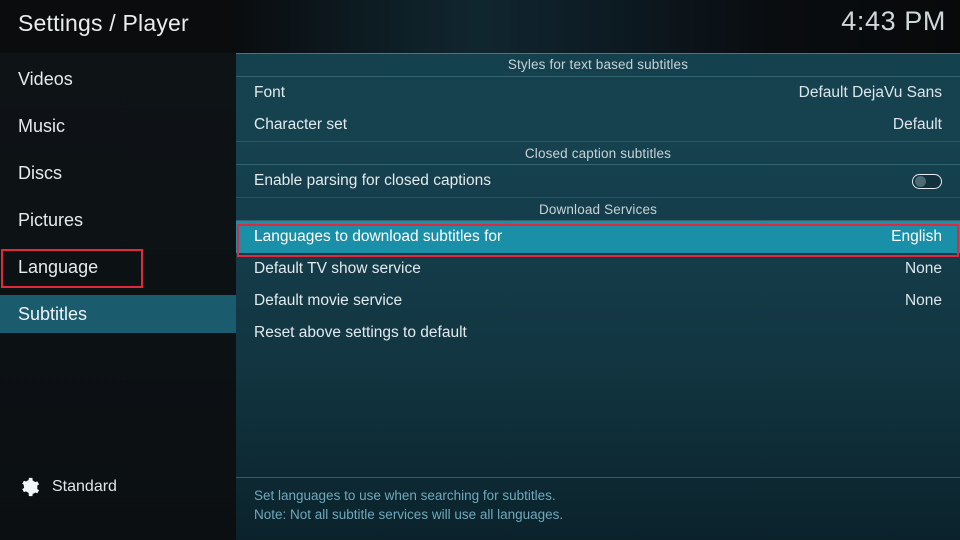  What do you see at coordinates (920, 181) in the screenshot?
I see `toggle-knob` at bounding box center [920, 181].